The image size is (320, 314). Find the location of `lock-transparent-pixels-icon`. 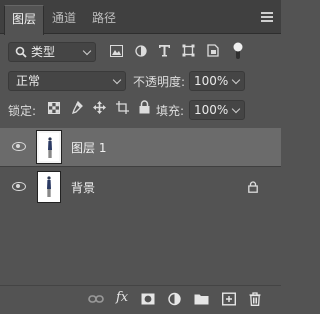

lock-transparent-pixels-icon is located at coordinates (54, 108).